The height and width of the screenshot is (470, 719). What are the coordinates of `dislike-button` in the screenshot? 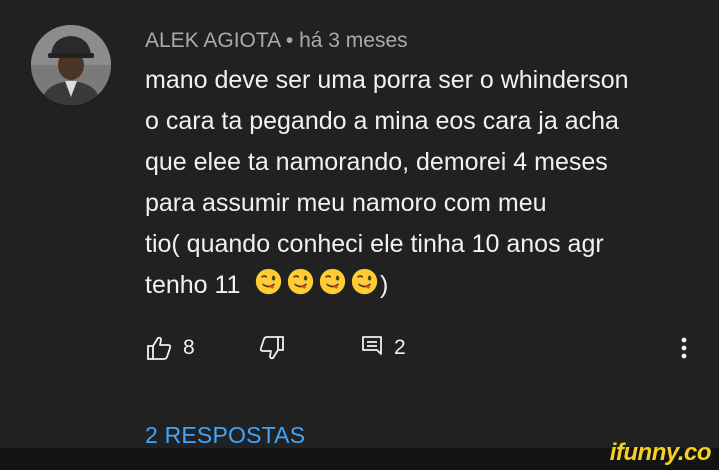 It's located at (272, 348).